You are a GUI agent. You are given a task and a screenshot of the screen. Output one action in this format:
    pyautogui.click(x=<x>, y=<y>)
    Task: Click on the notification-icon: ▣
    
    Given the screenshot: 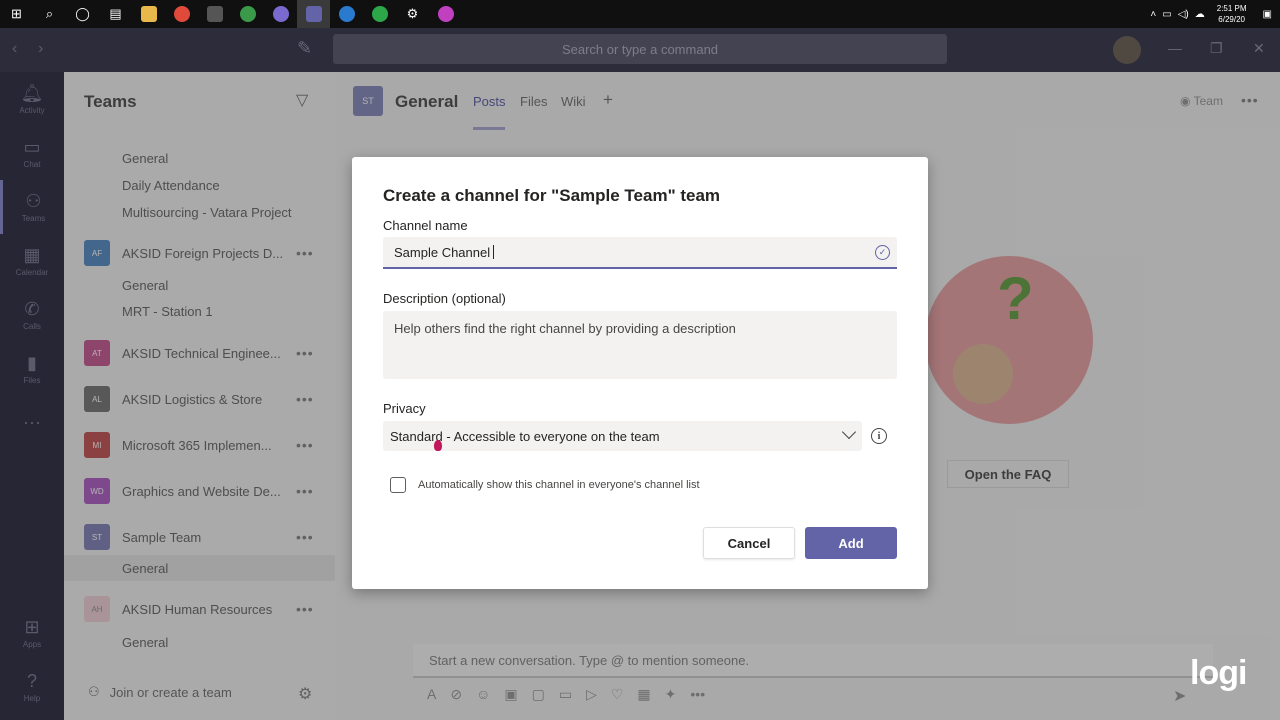 What is the action you would take?
    pyautogui.click(x=1267, y=14)
    